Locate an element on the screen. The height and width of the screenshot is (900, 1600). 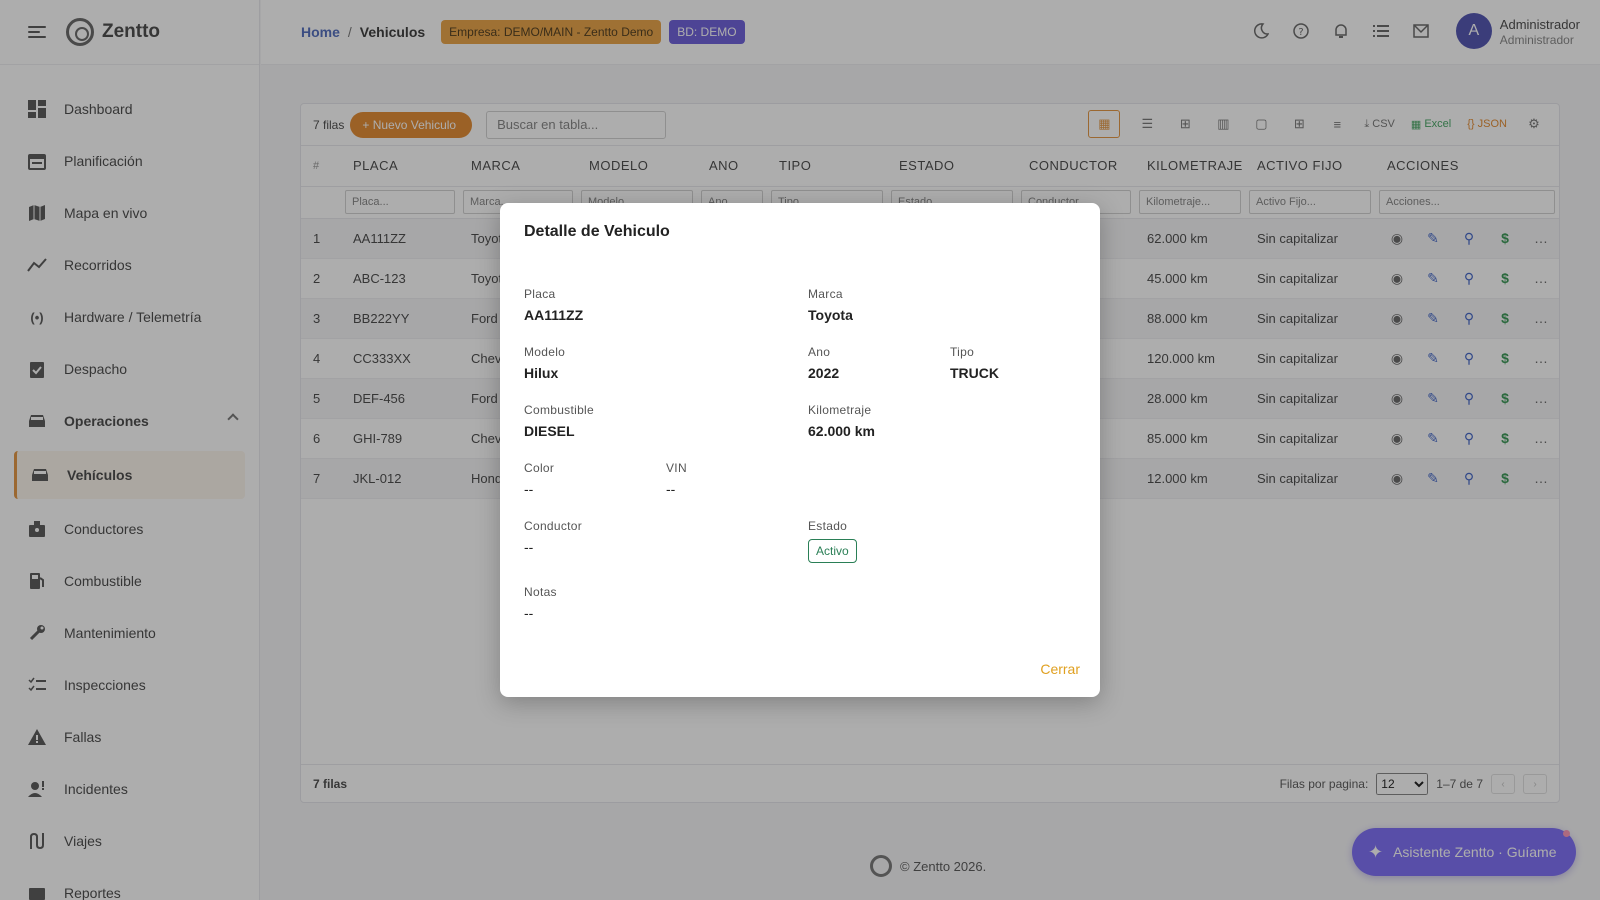
field-label: VIN is located at coordinates (676, 468).